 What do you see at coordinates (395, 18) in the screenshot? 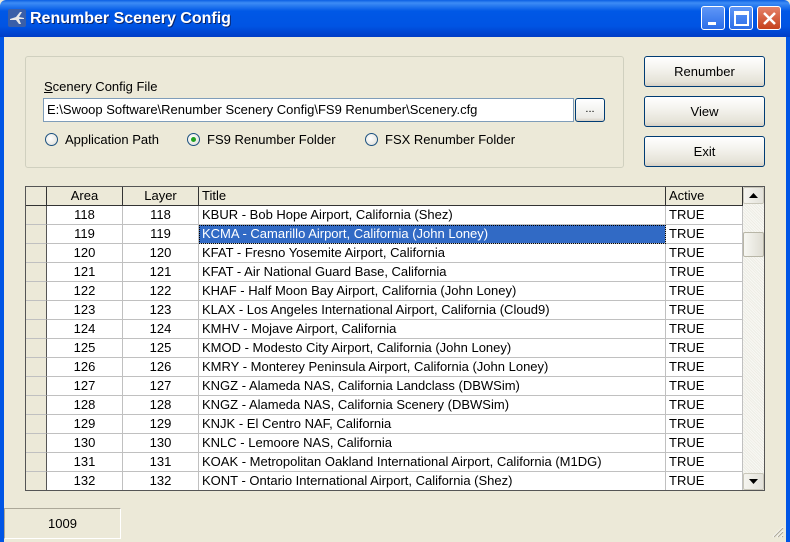
I see `title-bar: Renumber Scenery Config` at bounding box center [395, 18].